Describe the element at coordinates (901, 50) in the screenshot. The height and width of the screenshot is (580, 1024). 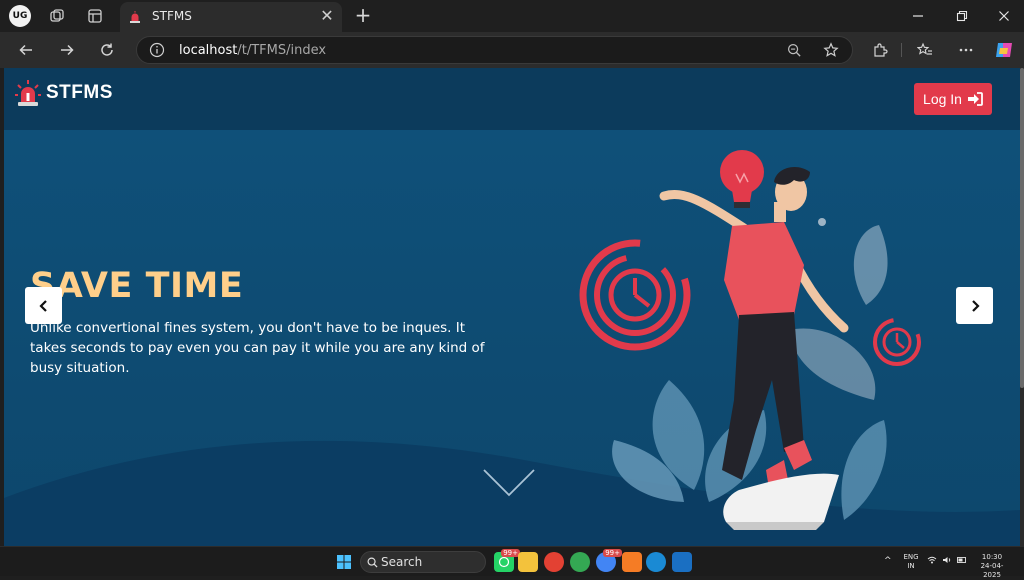
I see `toolbar-divider` at that location.